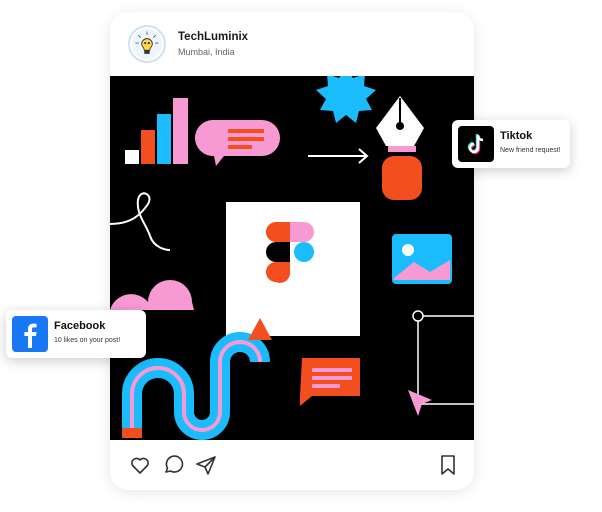 The height and width of the screenshot is (512, 602). I want to click on comment-icon, so click(174, 464).